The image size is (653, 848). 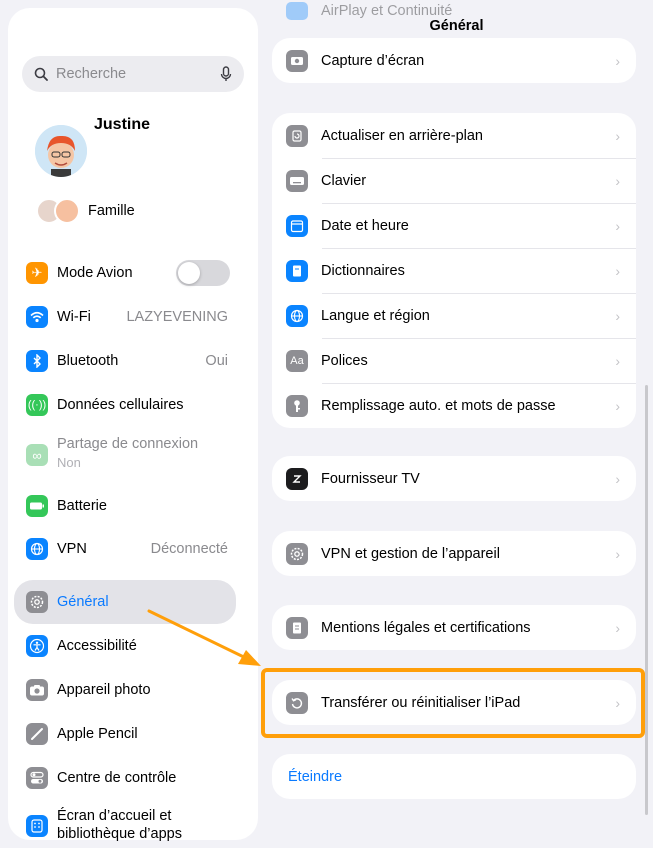 I want to click on row-label: Actualiser en arrière-plan, so click(x=402, y=135).